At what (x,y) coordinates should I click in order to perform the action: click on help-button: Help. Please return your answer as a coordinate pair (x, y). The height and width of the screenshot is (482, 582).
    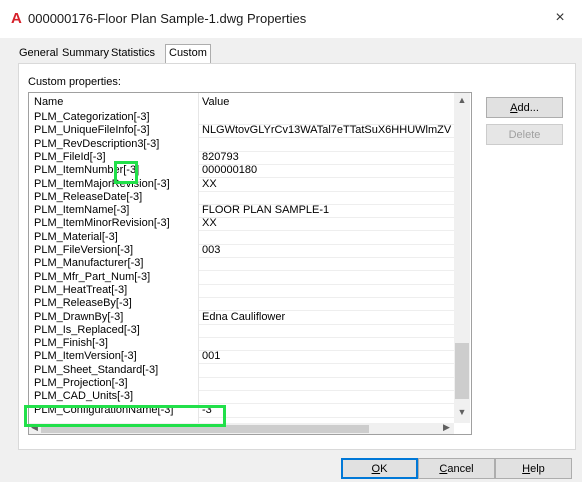
    Looking at the image, I should click on (533, 468).